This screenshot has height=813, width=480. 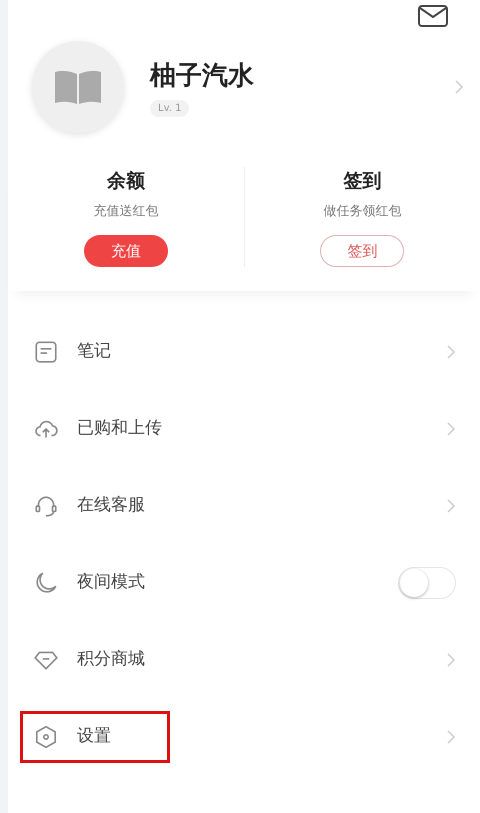 I want to click on menu-item: 在线客服, so click(x=95, y=506).